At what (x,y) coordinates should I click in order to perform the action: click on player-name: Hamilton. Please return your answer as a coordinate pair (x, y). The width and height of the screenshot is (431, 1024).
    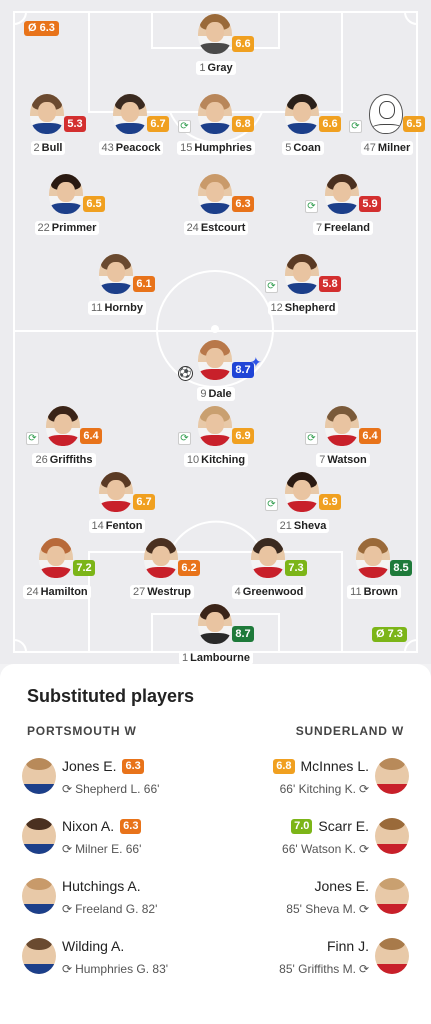
    Looking at the image, I should click on (64, 592).